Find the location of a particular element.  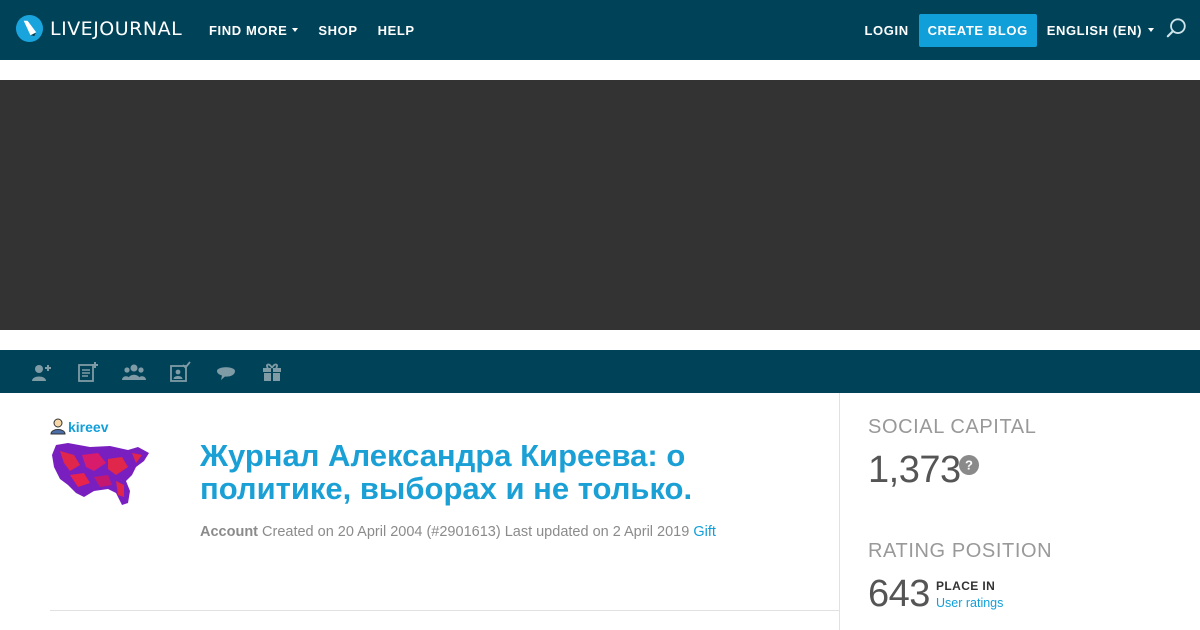

username-link: kireev is located at coordinates (88, 427).